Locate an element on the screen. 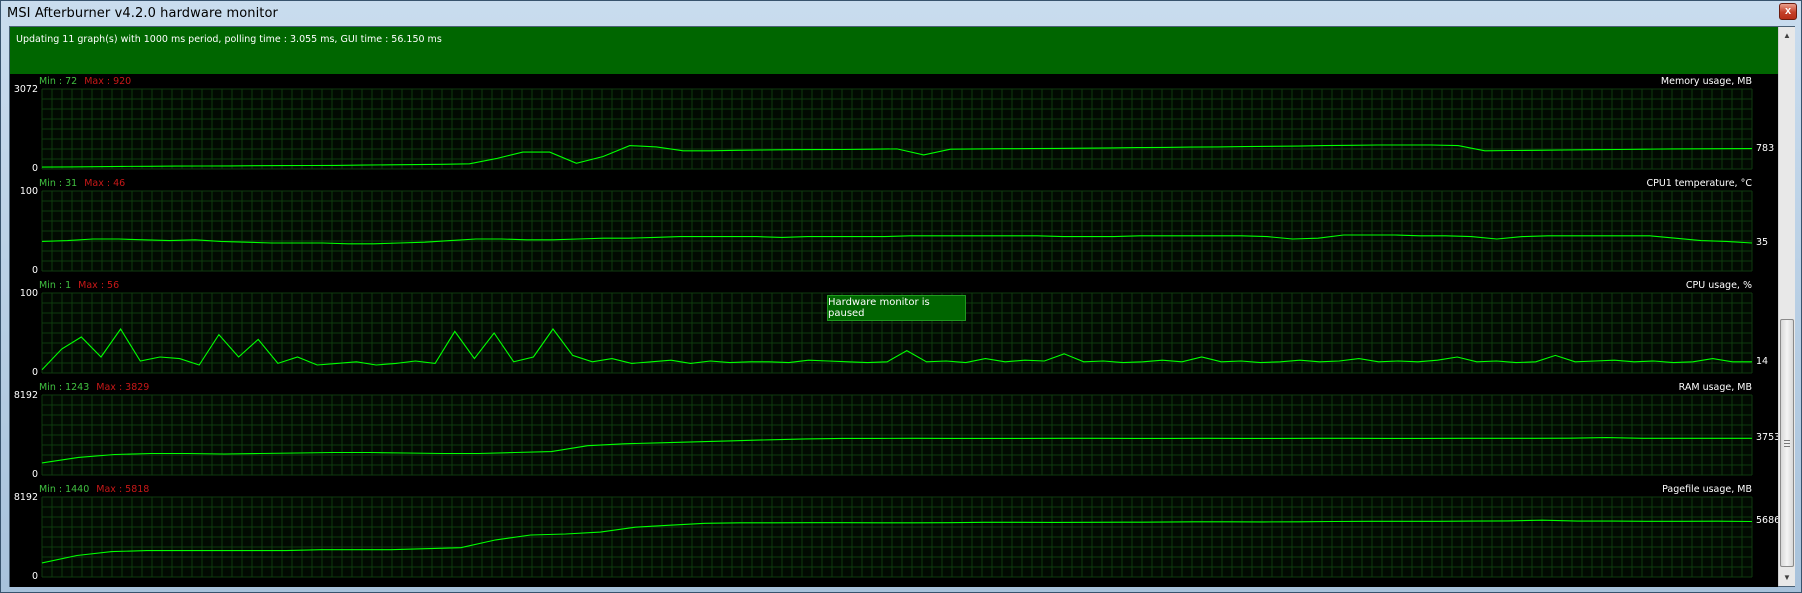 The image size is (1802, 593). max-value-label: Max : 920 is located at coordinates (108, 81).